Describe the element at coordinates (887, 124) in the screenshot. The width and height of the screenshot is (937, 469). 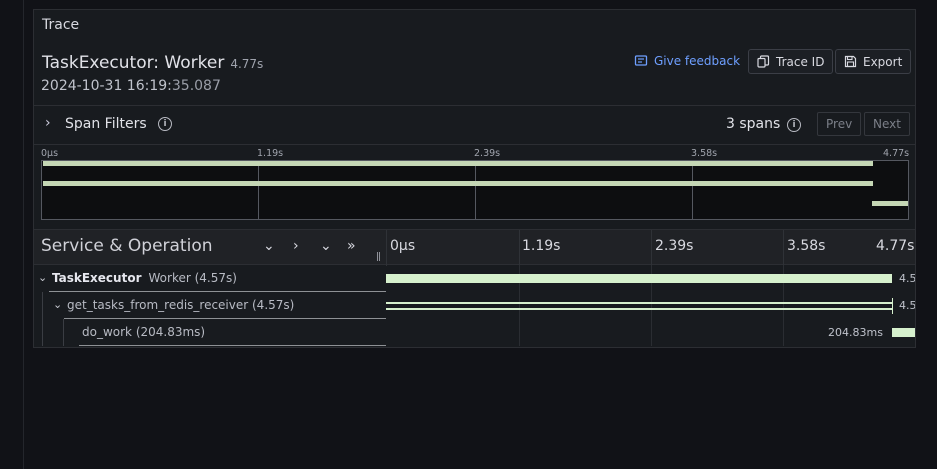
I see `next-button: Next` at that location.